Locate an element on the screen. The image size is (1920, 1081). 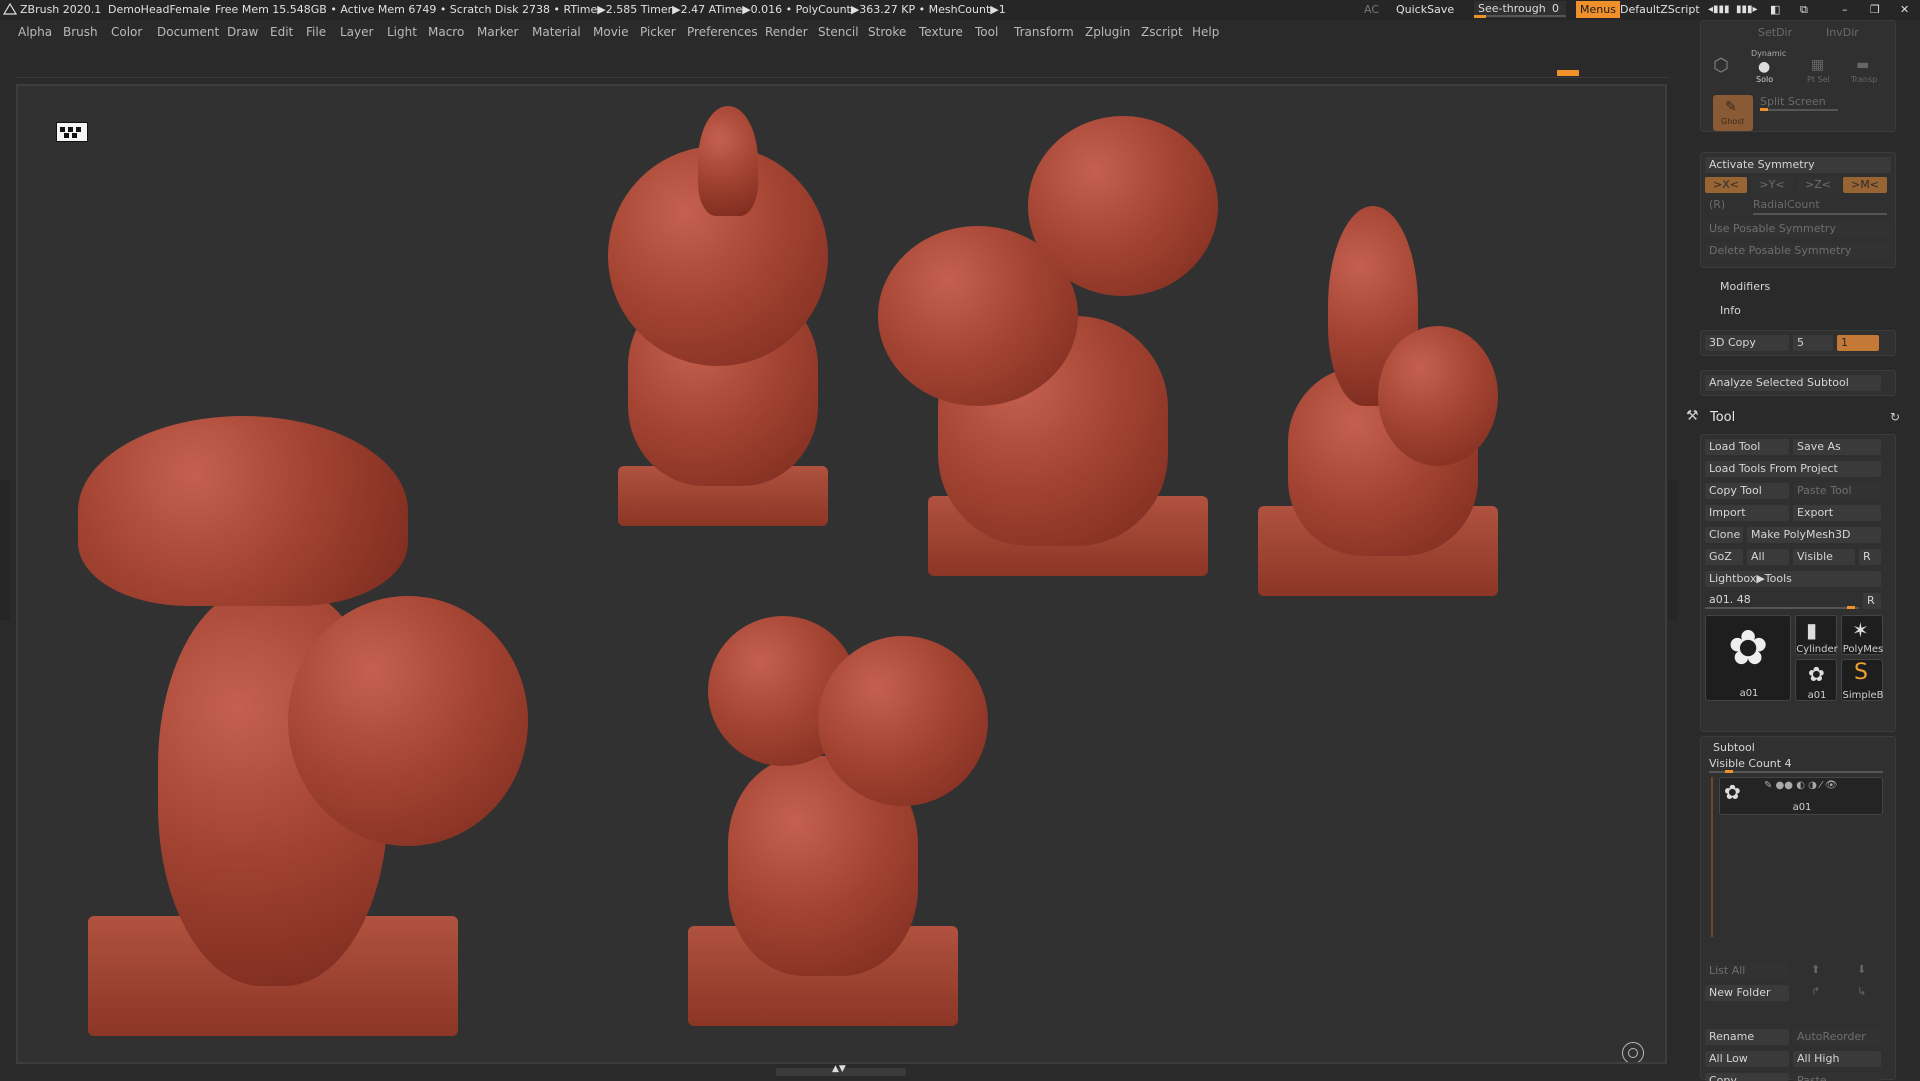
auto-reorder-button: AutoReorder is located at coordinates (1837, 1037).